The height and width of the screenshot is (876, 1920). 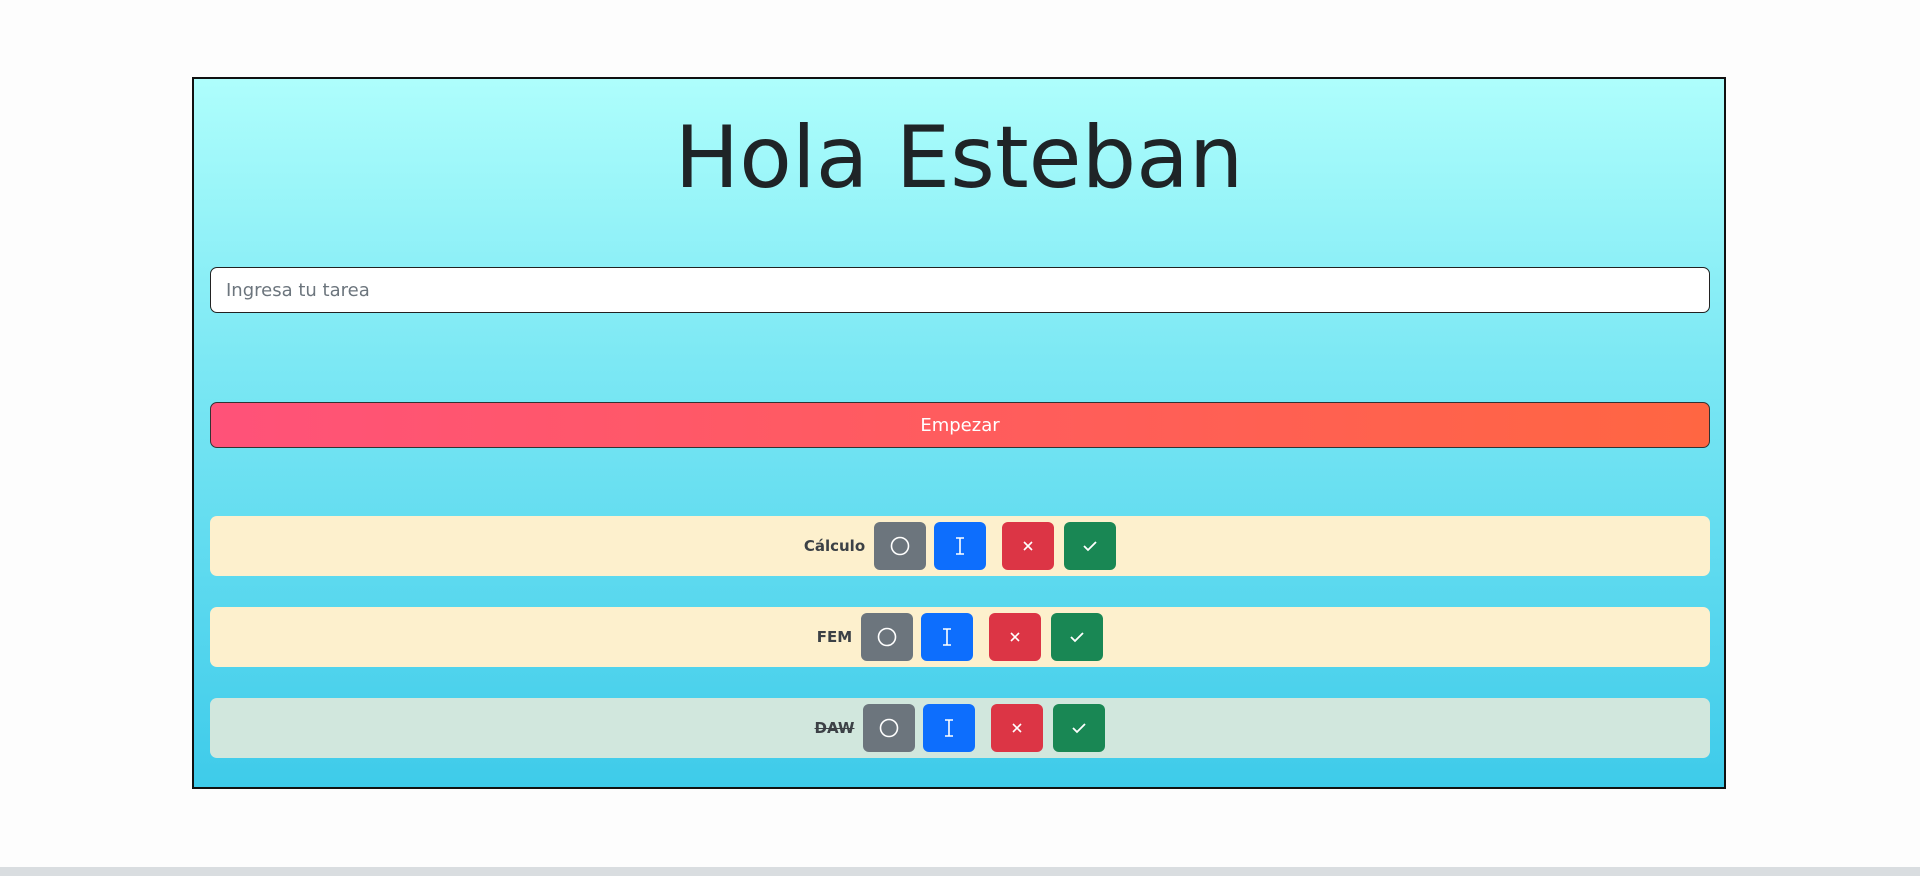 I want to click on task-row: DAW, so click(x=960, y=728).